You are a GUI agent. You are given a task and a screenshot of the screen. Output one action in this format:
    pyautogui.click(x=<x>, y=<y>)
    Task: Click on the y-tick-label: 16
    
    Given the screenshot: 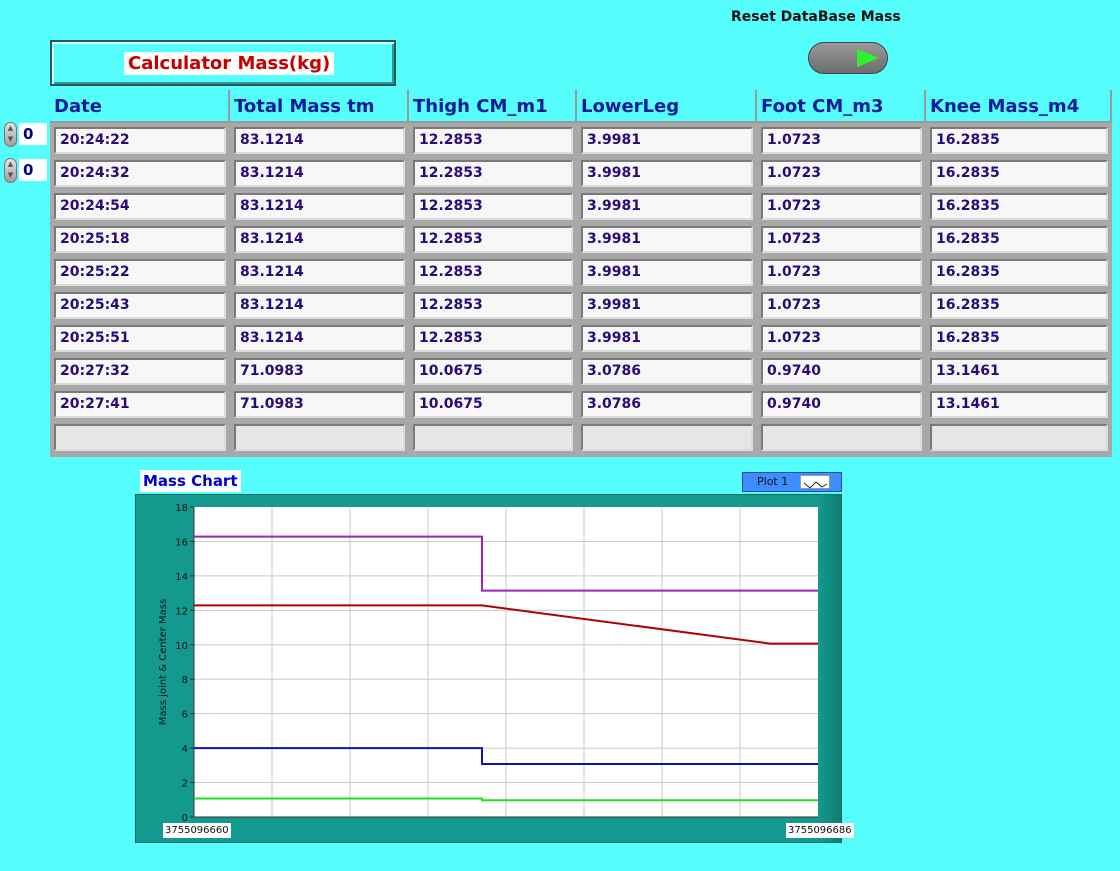 What is the action you would take?
    pyautogui.click(x=181, y=542)
    